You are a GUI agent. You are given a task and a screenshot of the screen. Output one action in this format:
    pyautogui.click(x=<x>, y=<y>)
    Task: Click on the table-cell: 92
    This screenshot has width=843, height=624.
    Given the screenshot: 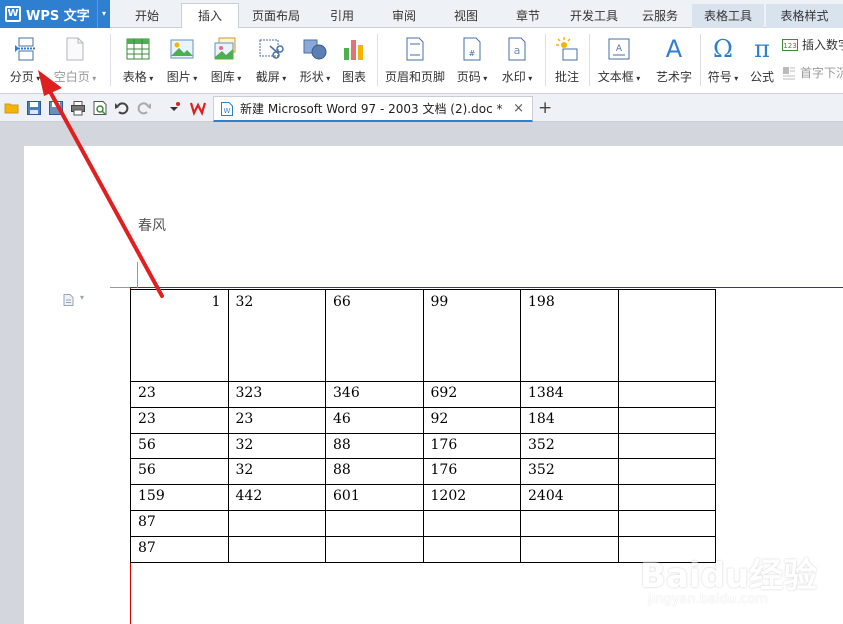 What is the action you would take?
    pyautogui.click(x=471, y=420)
    